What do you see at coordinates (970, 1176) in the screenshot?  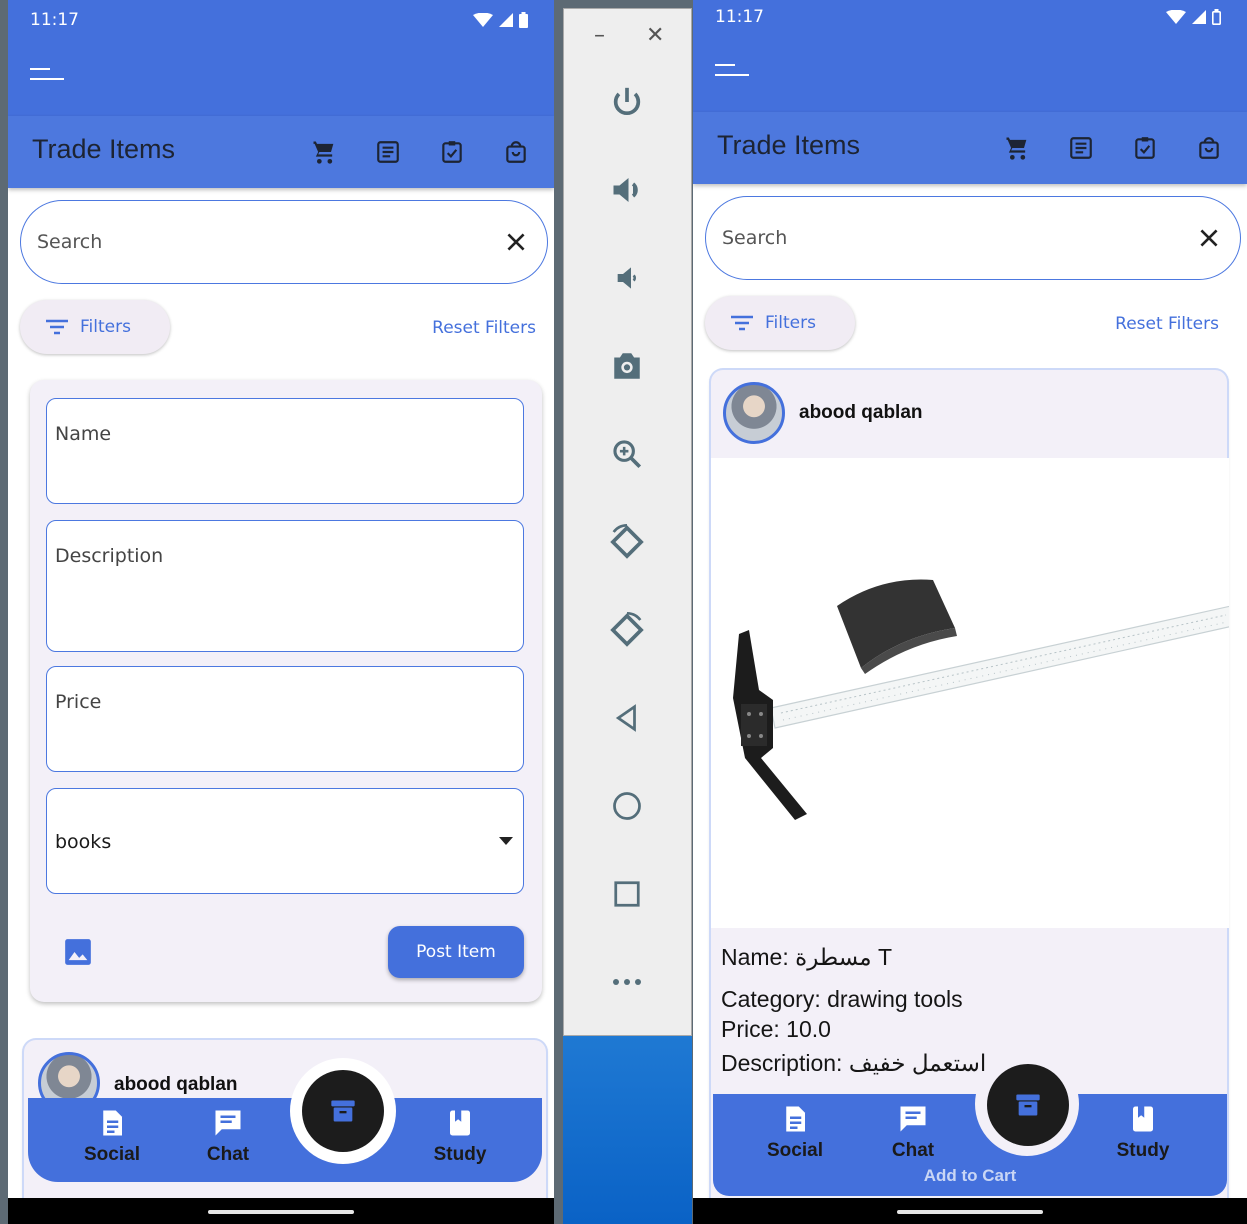 I see `add-to-cart-button: Add to Cart` at bounding box center [970, 1176].